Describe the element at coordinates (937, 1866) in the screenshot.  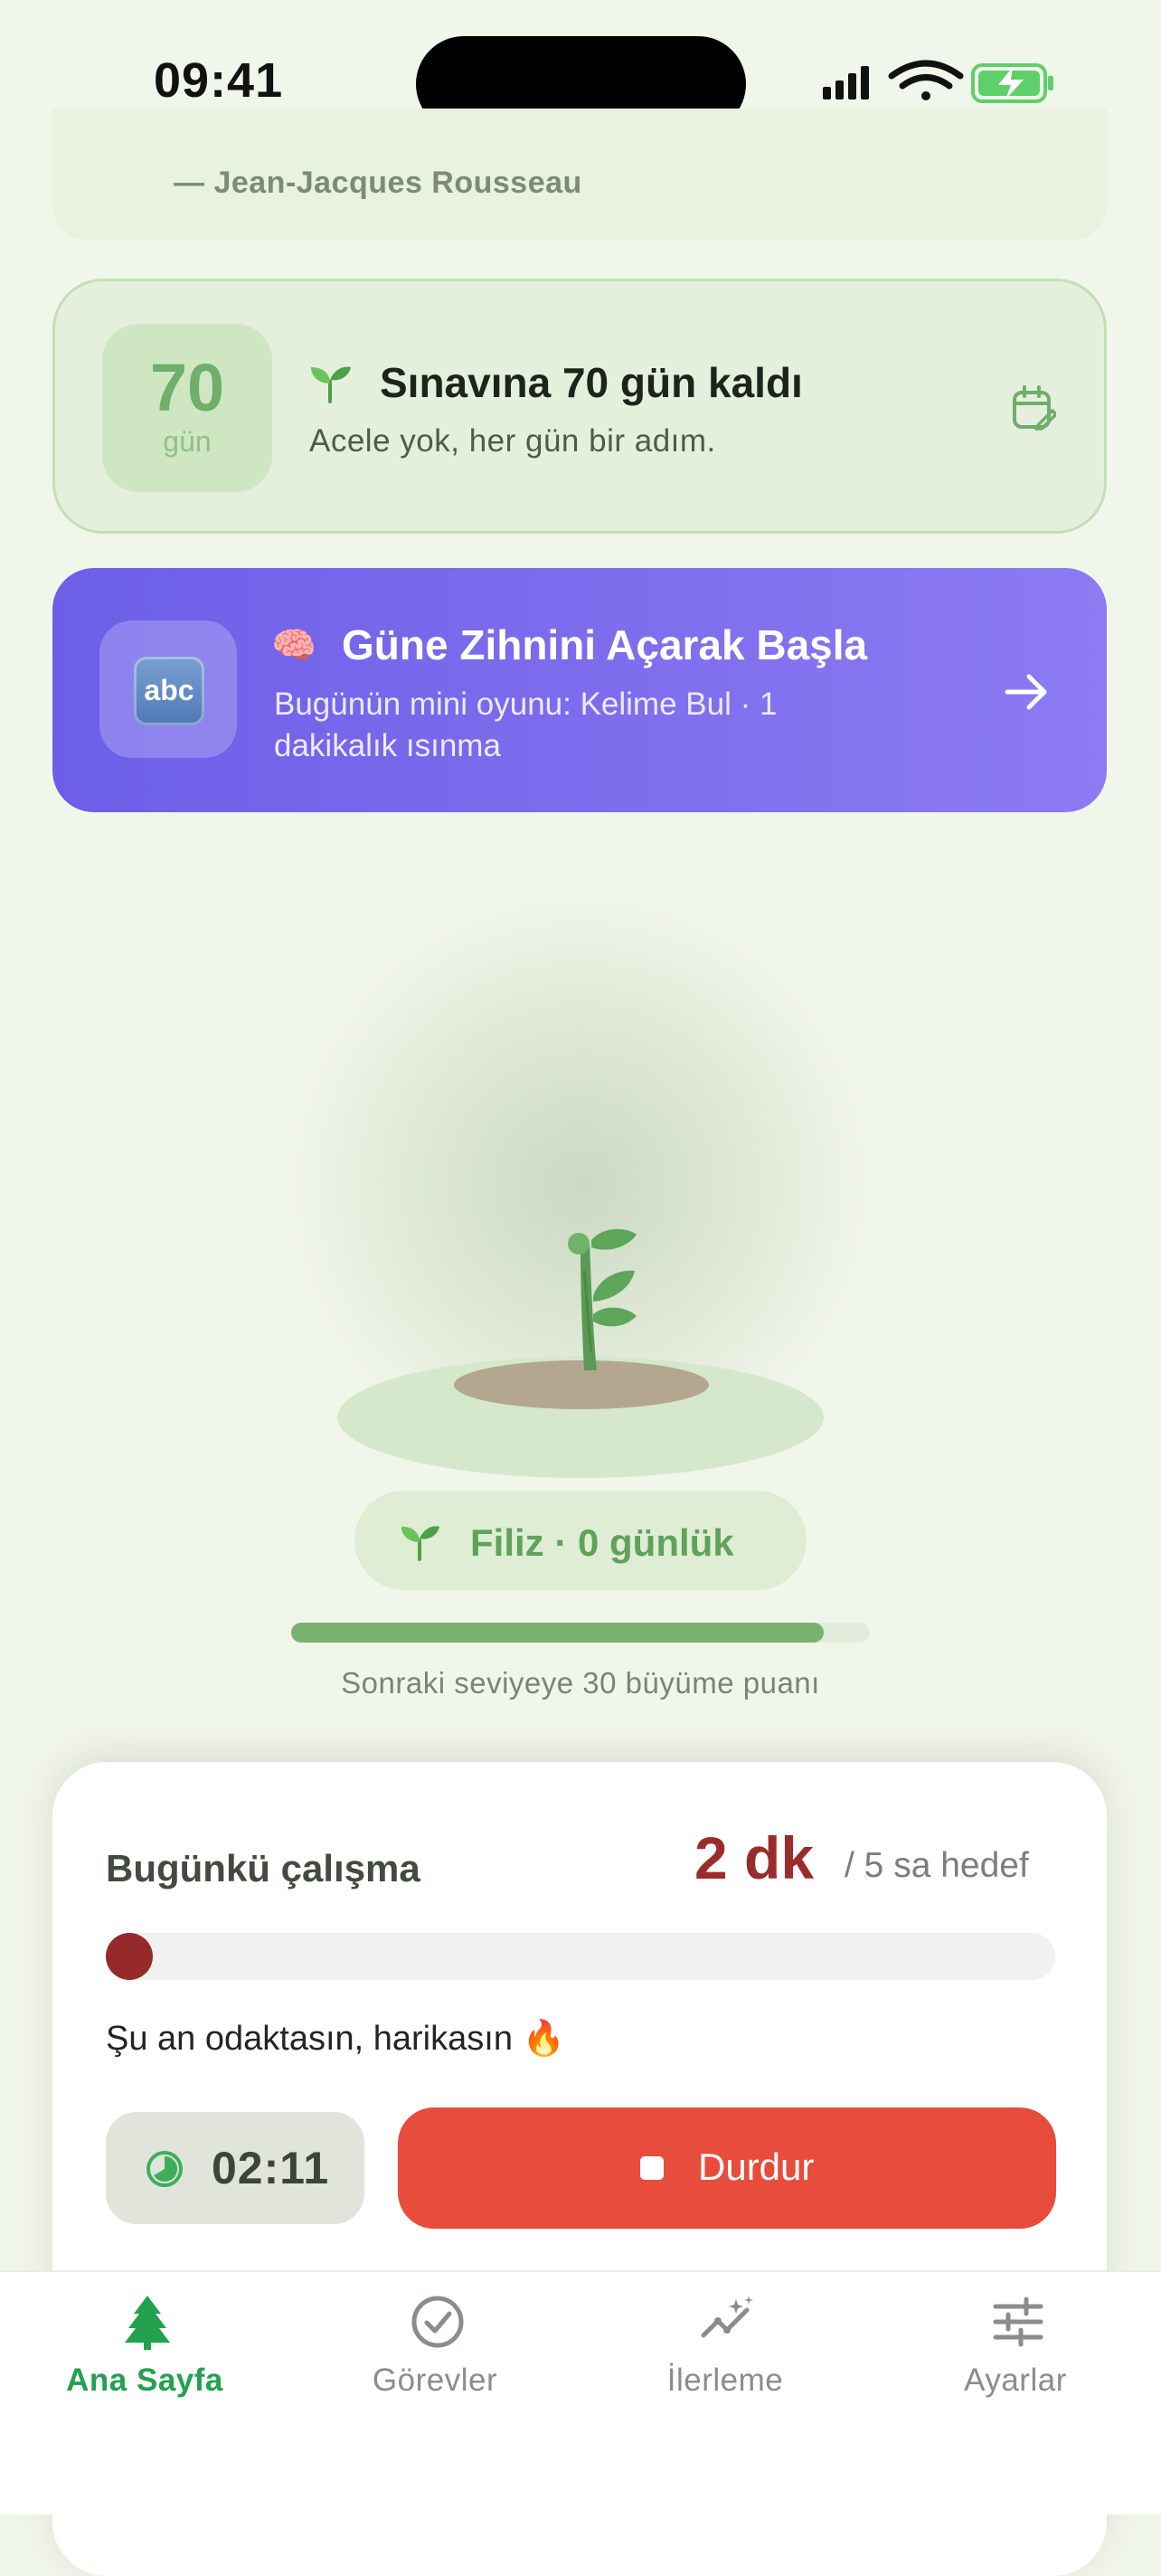
I see `today-goal: / 5 sa hedef` at that location.